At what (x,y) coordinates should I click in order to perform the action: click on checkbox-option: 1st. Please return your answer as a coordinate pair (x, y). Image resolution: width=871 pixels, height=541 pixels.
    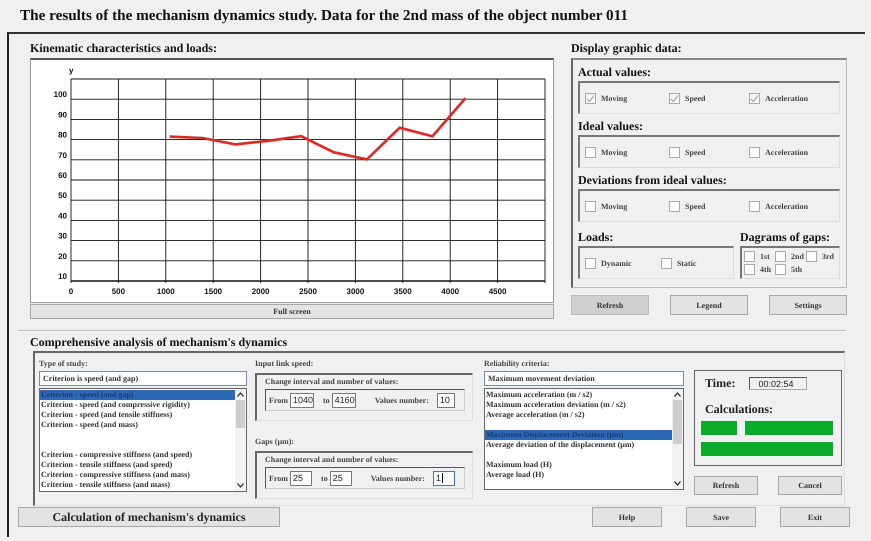
    Looking at the image, I should click on (759, 256).